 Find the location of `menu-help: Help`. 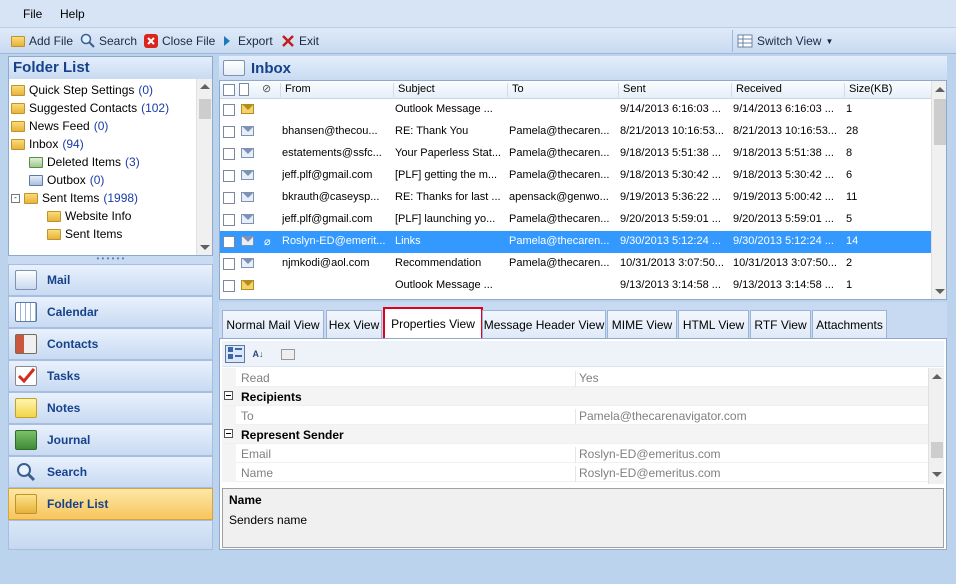

menu-help: Help is located at coordinates (72, 14).